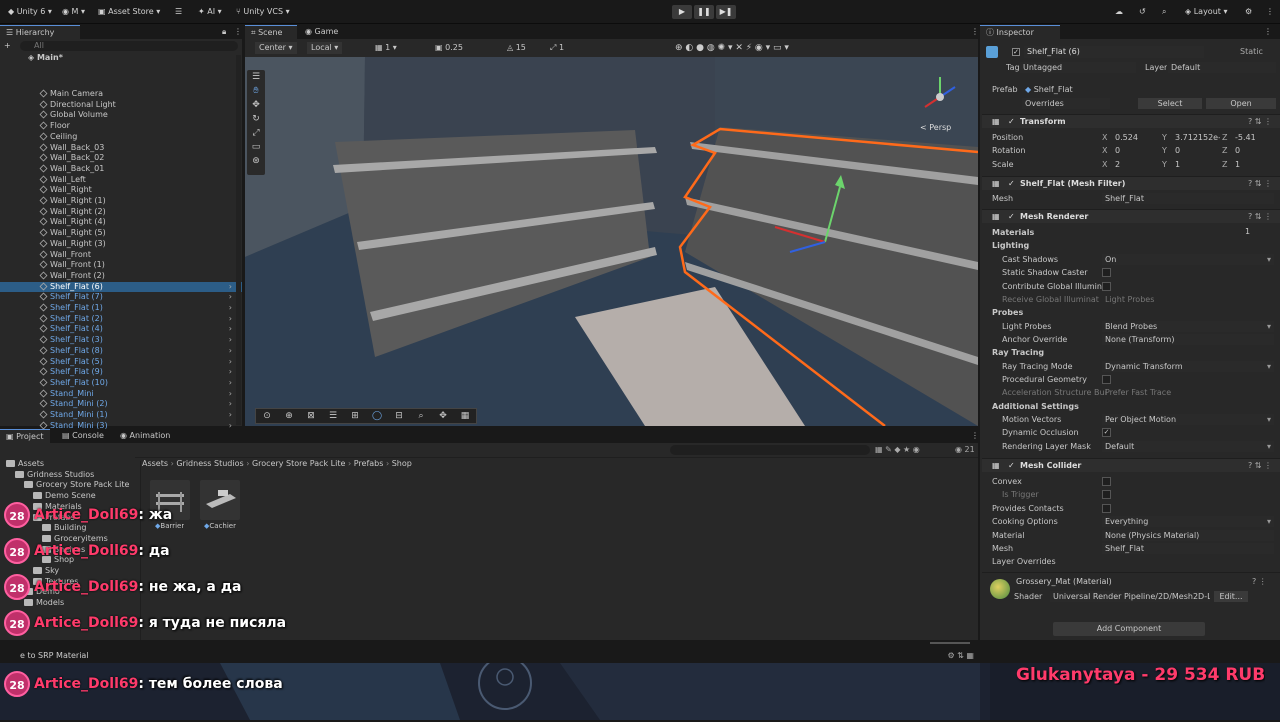  Describe the element at coordinates (121, 255) in the screenshot. I see `hierarchy-item: Wall_Front` at that location.